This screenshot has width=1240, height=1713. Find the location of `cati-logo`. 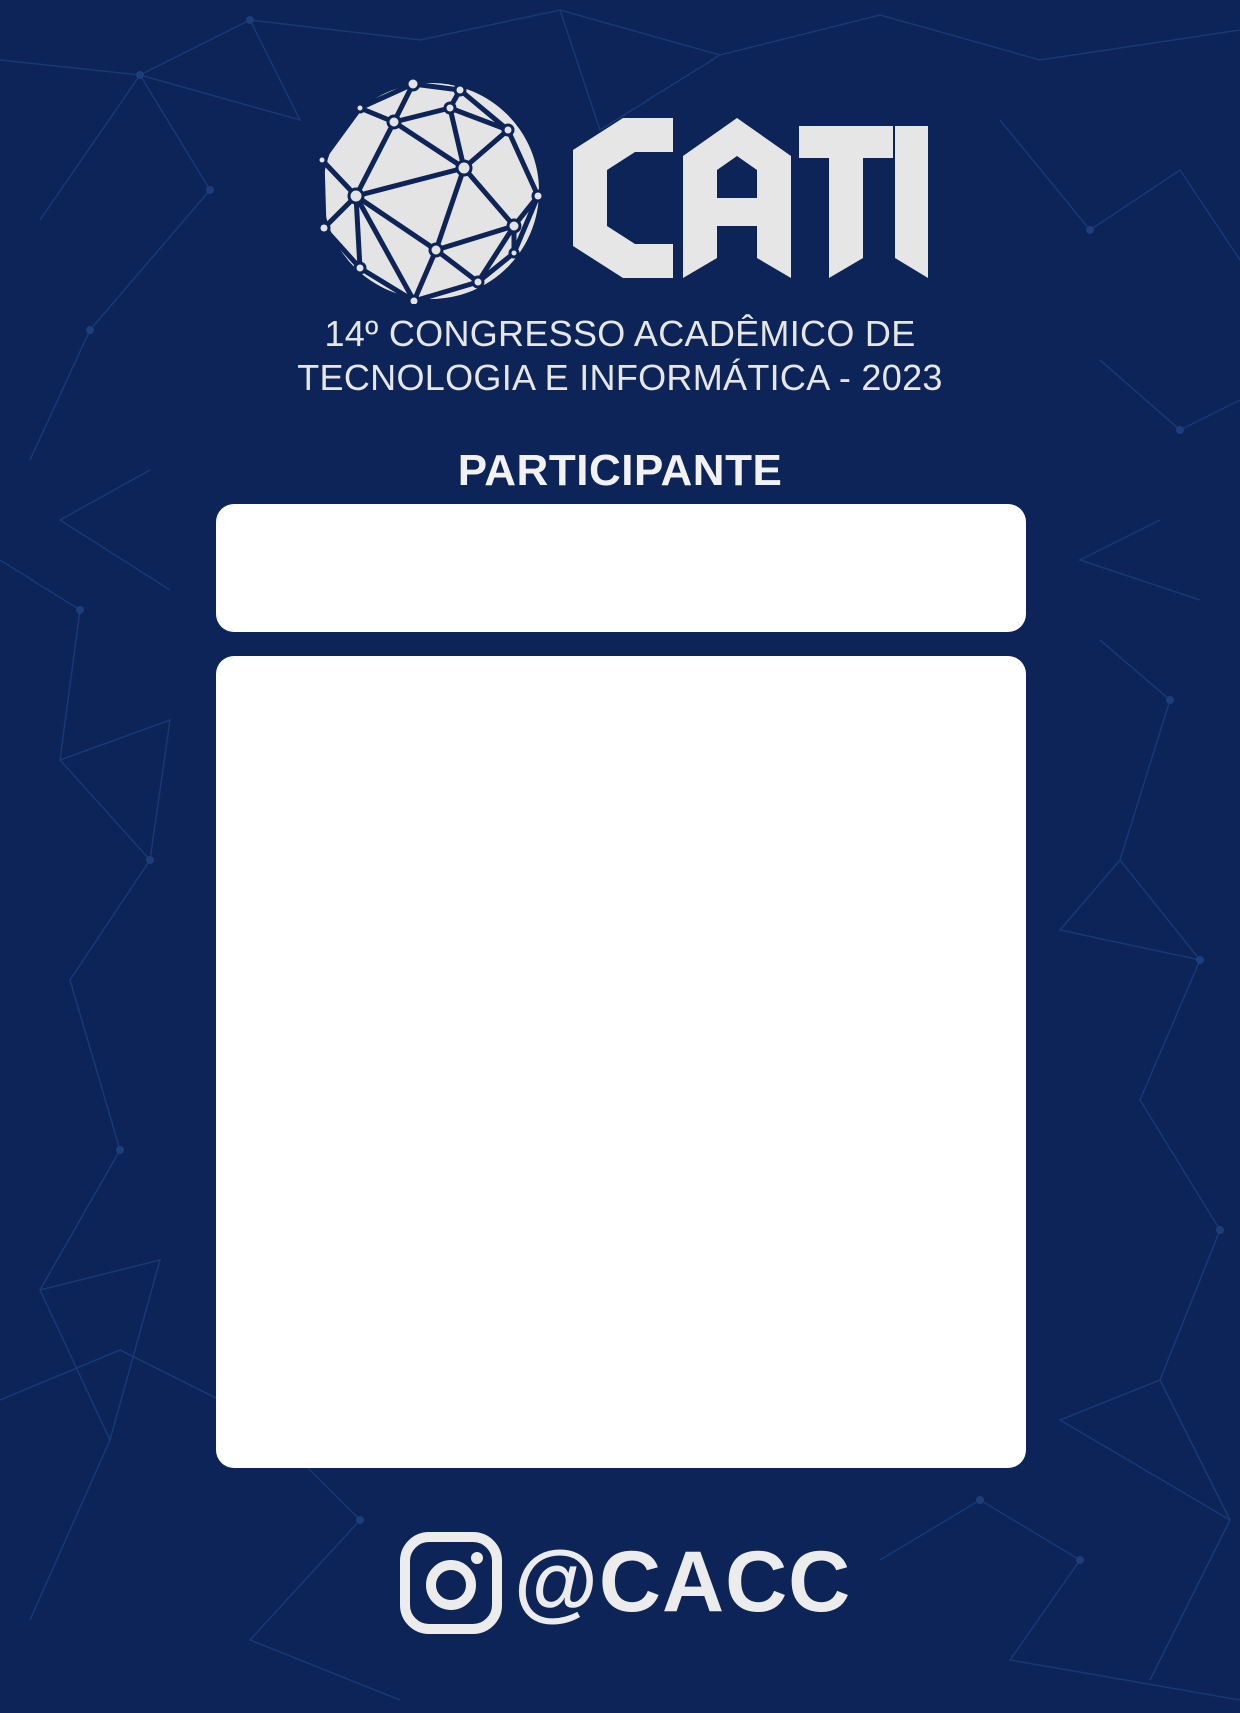

cati-logo is located at coordinates (623, 191).